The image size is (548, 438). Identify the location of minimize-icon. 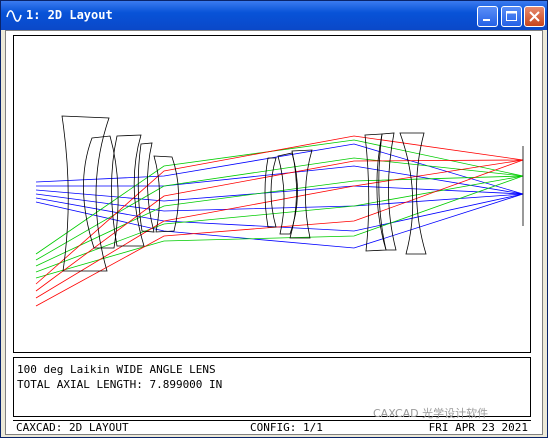
(486, 20).